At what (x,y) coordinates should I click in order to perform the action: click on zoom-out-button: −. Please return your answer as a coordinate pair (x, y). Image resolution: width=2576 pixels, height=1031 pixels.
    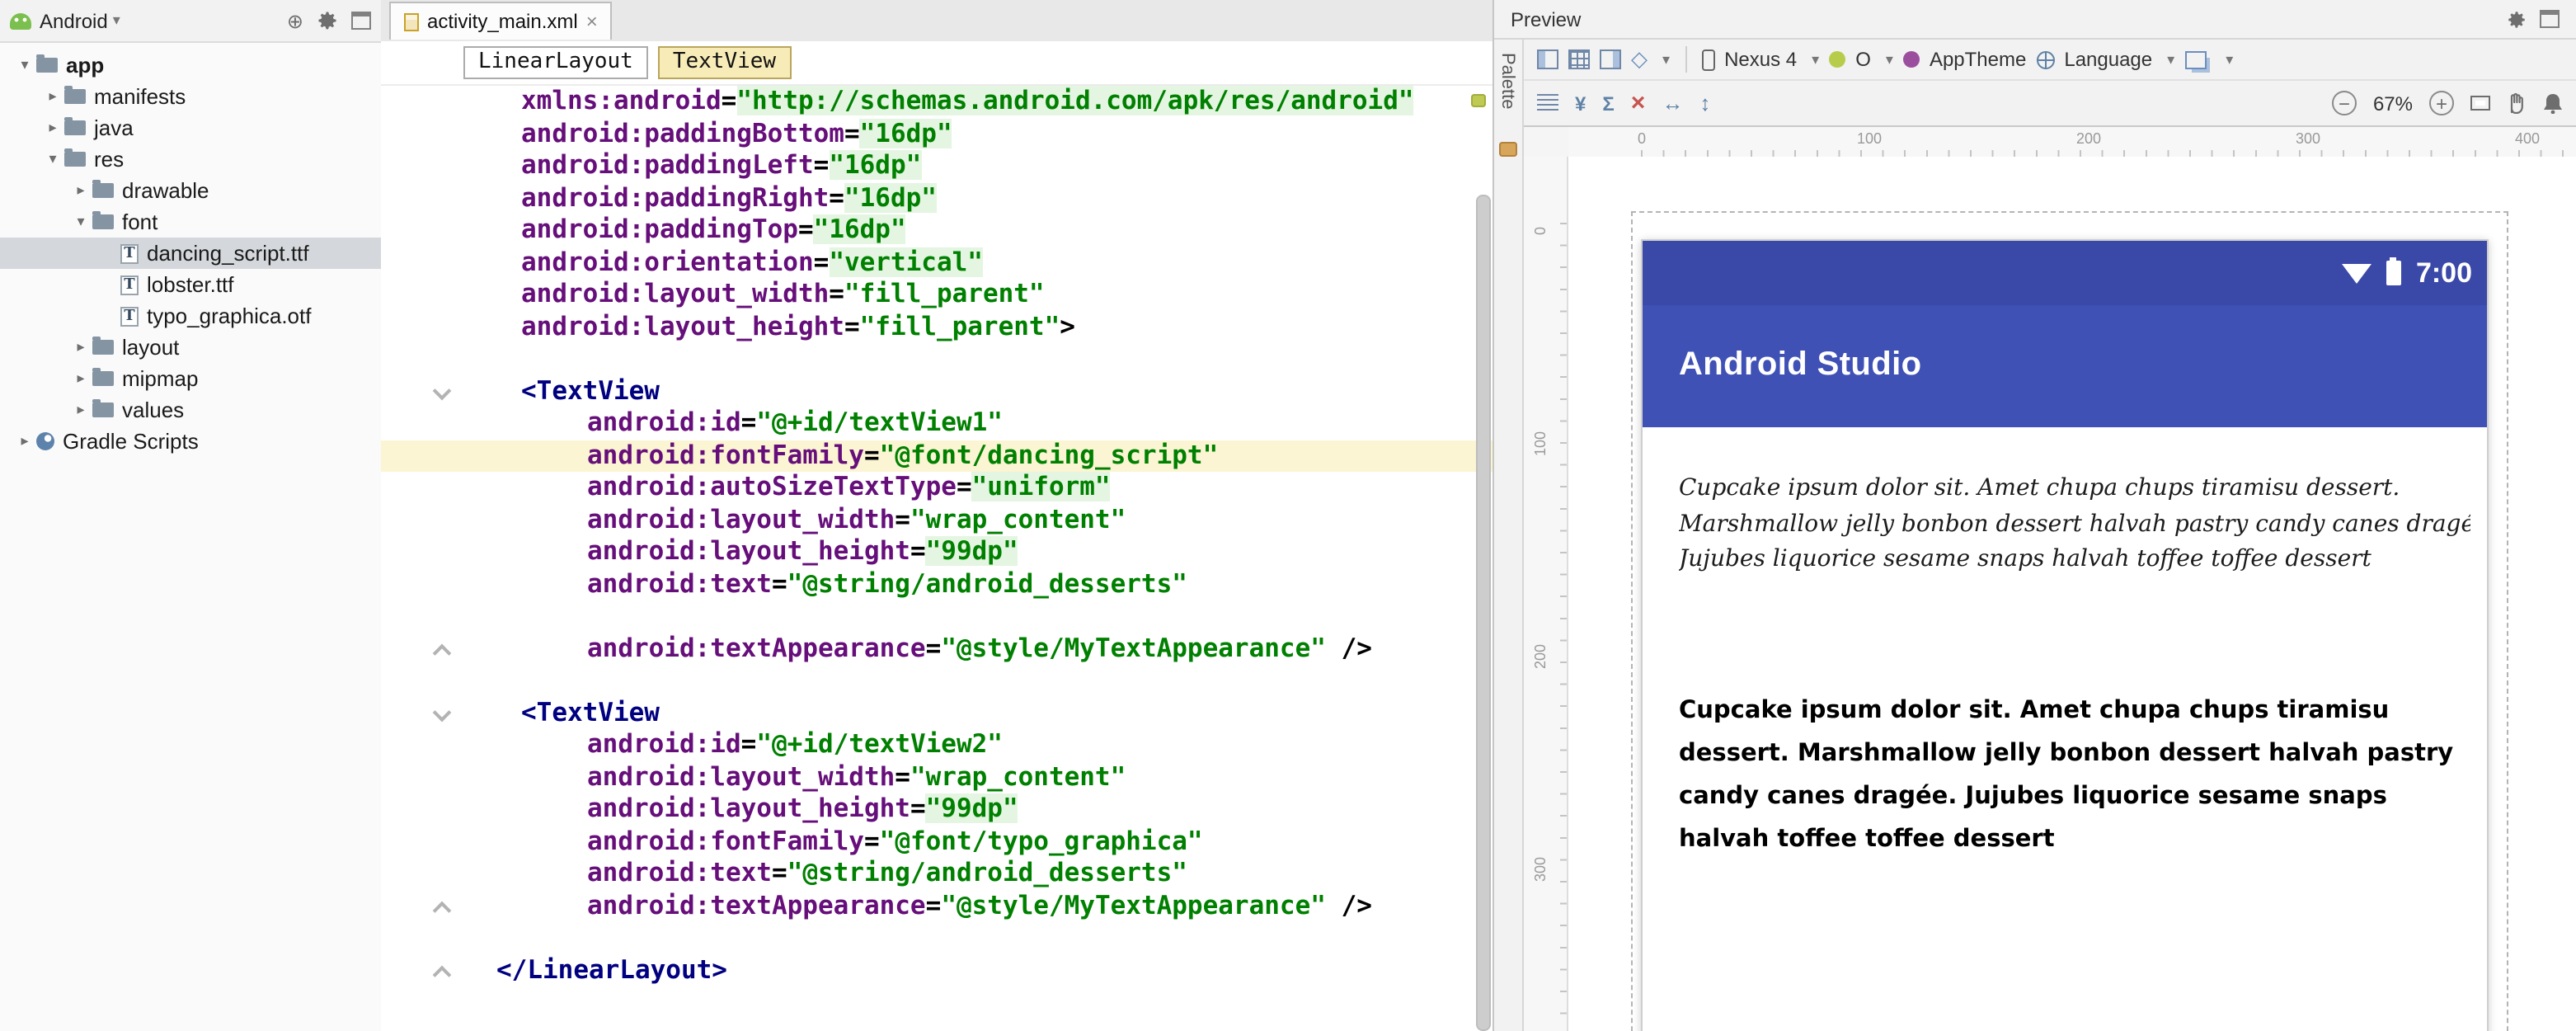
    Looking at the image, I should click on (2344, 103).